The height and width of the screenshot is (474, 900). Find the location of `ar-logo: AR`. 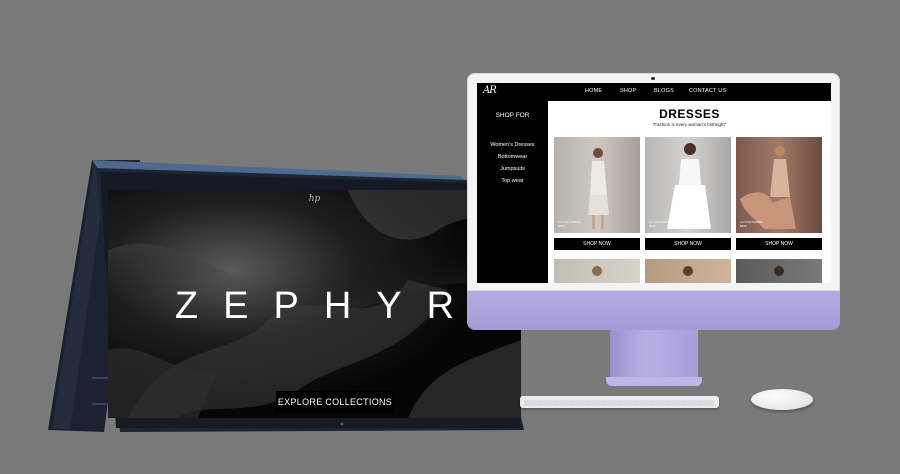

ar-logo: AR is located at coordinates (490, 90).